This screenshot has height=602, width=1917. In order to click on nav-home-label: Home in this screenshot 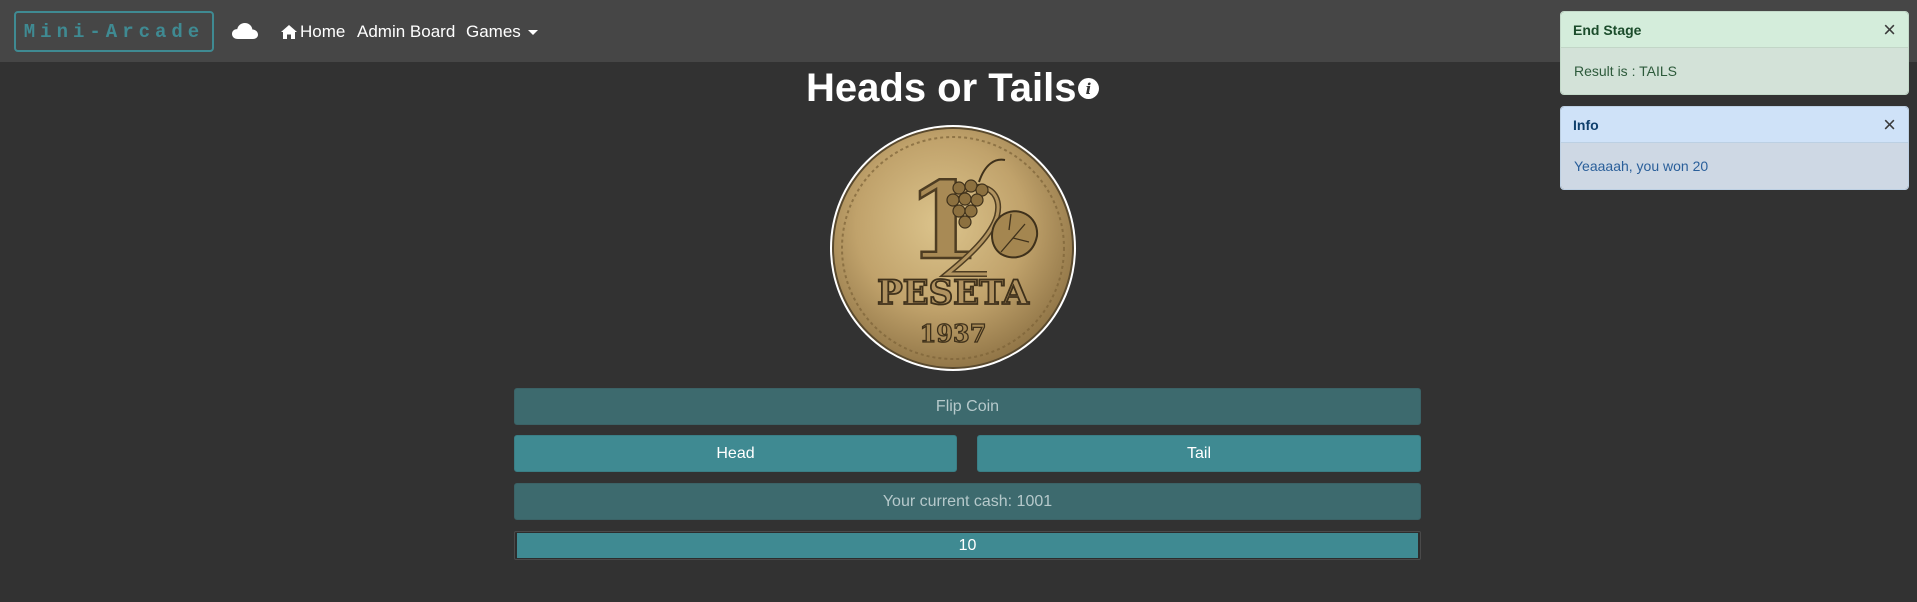, I will do `click(323, 31)`.